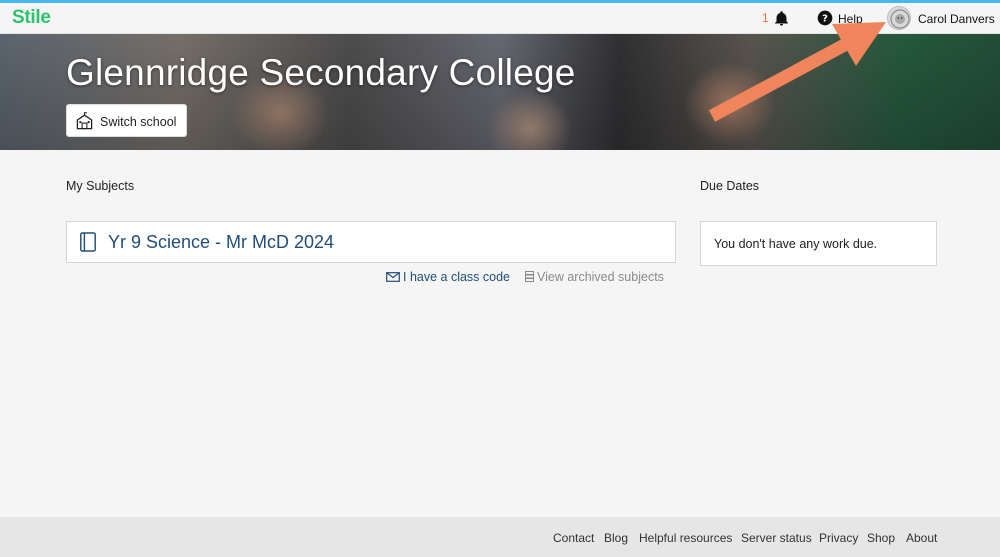  I want to click on due-dates-heading: Due Dates, so click(730, 186).